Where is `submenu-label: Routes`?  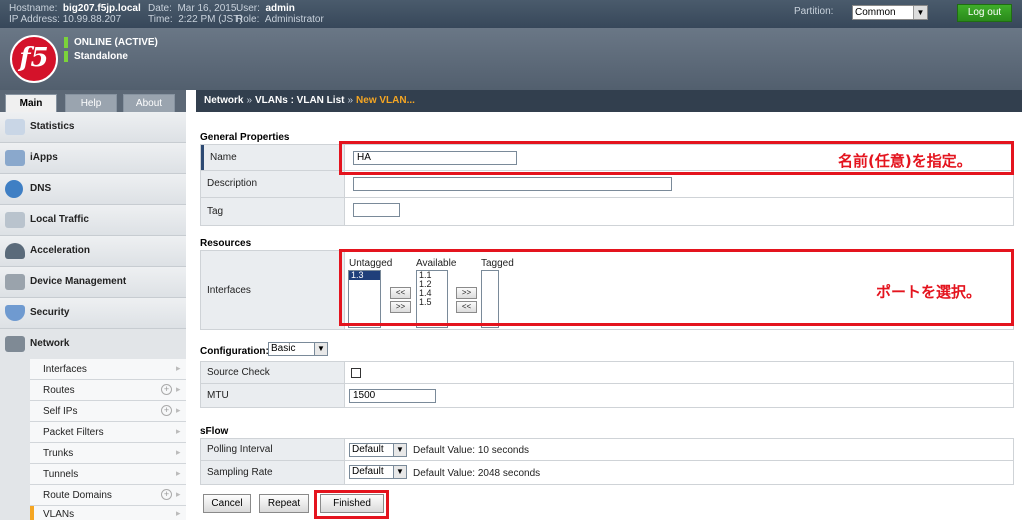 submenu-label: Routes is located at coordinates (59, 390).